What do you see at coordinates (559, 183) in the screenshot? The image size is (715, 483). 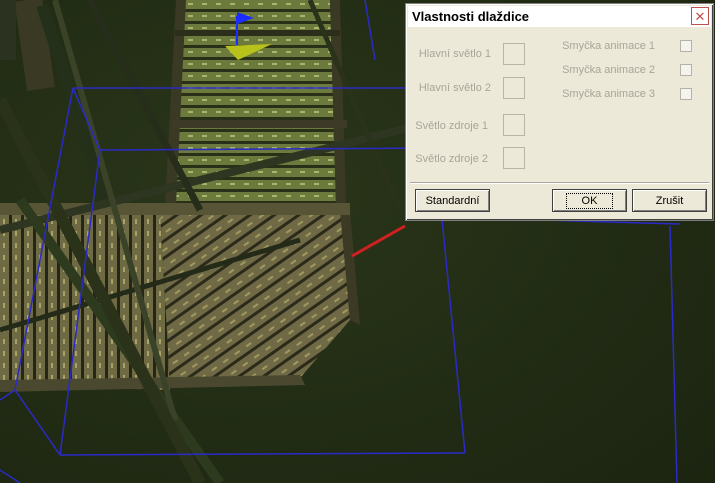 I see `dialog-separator` at bounding box center [559, 183].